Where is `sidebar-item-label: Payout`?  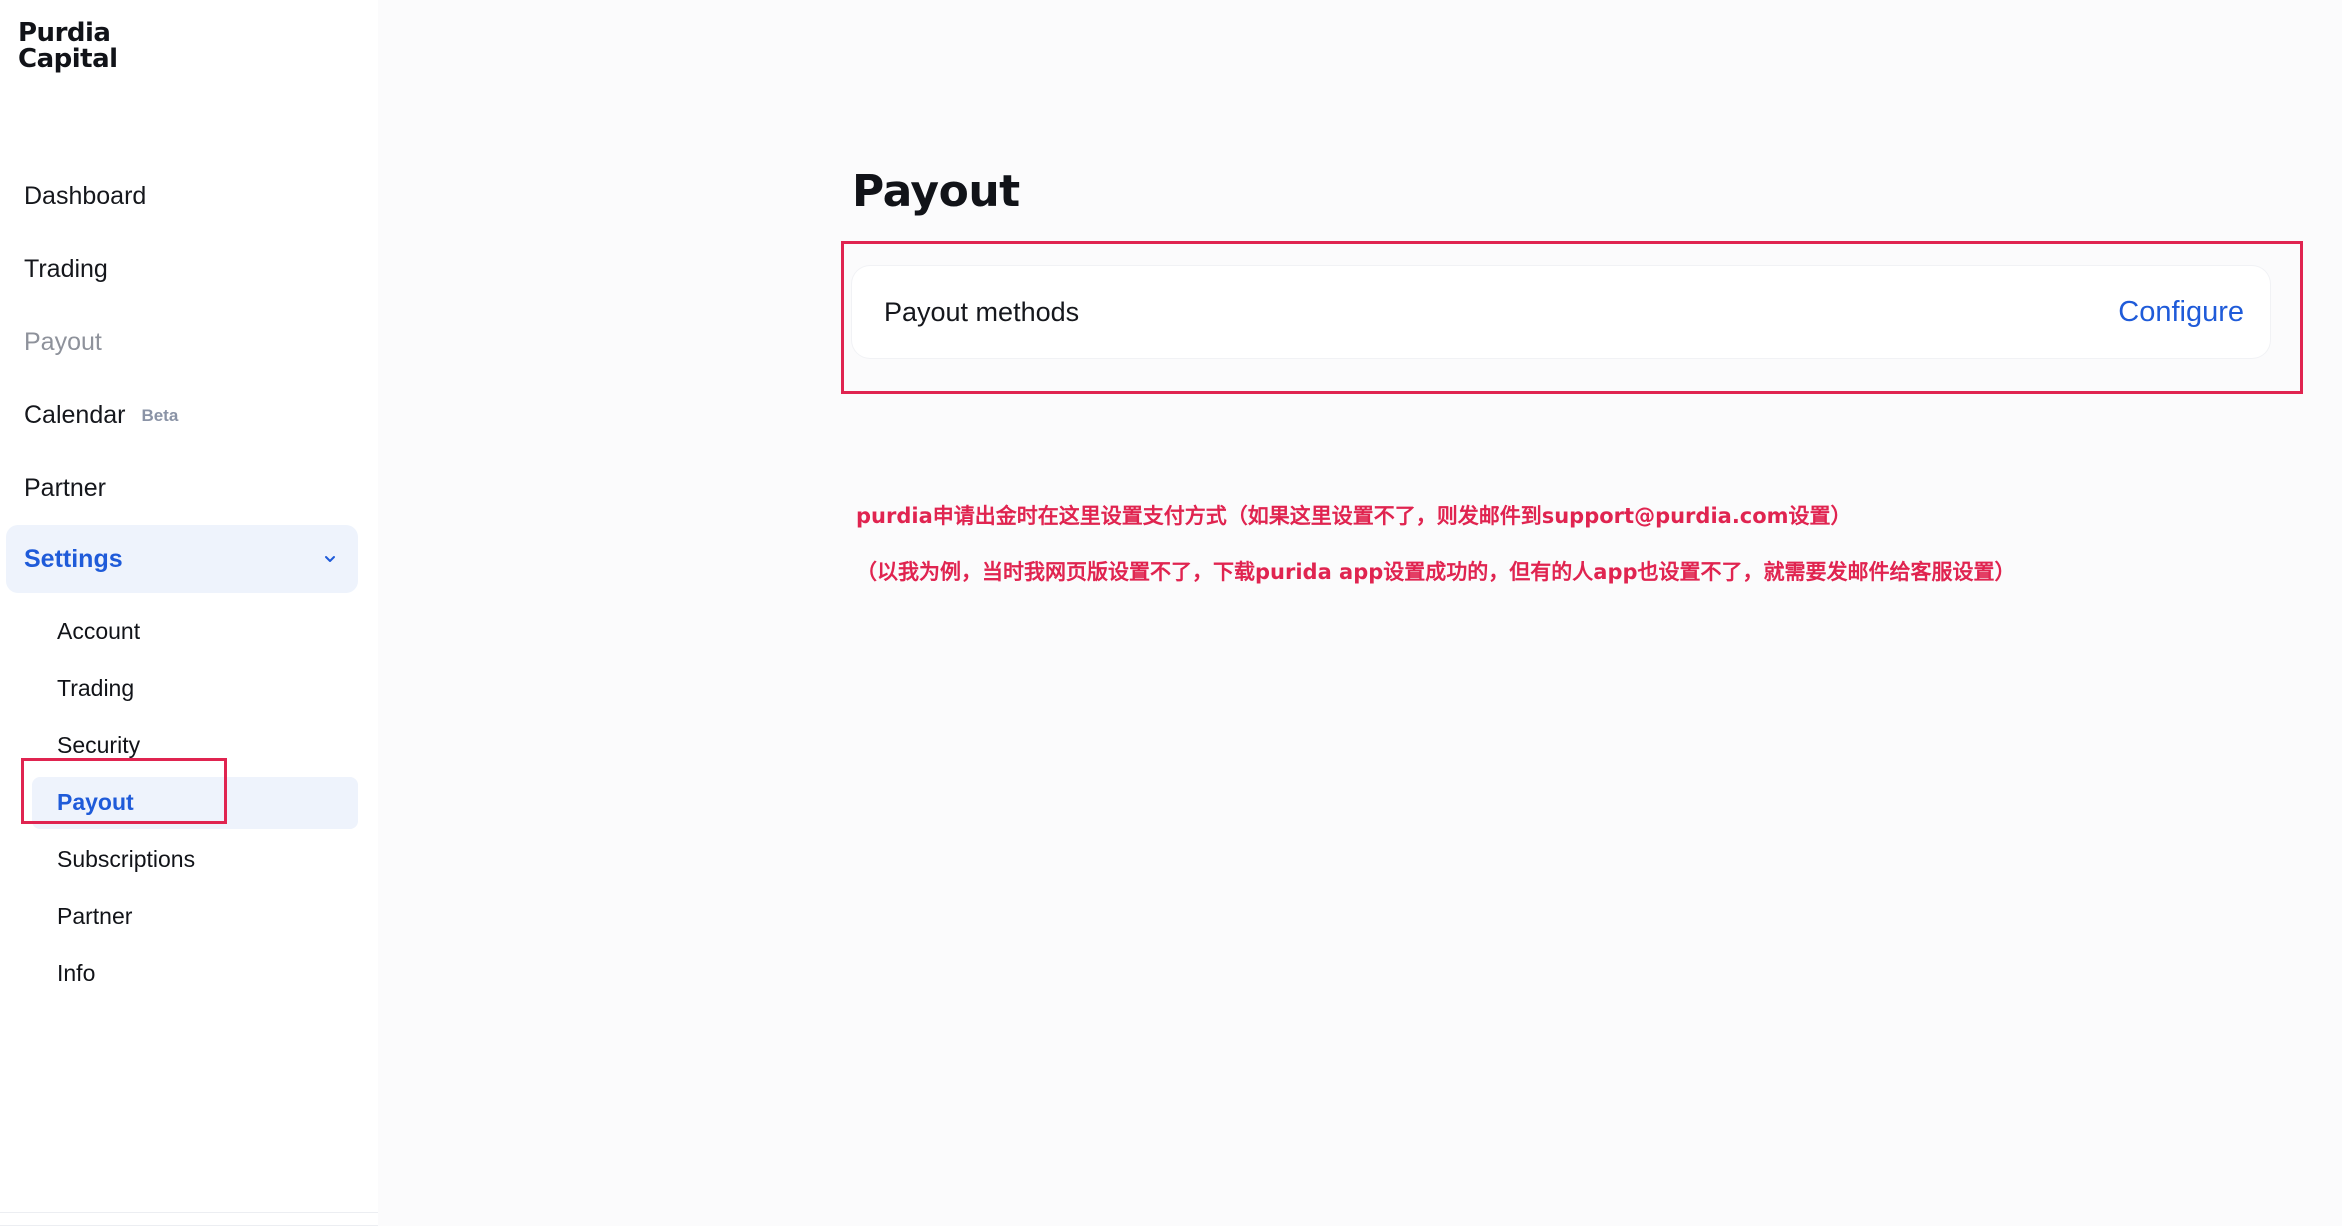
sidebar-item-label: Payout is located at coordinates (63, 342).